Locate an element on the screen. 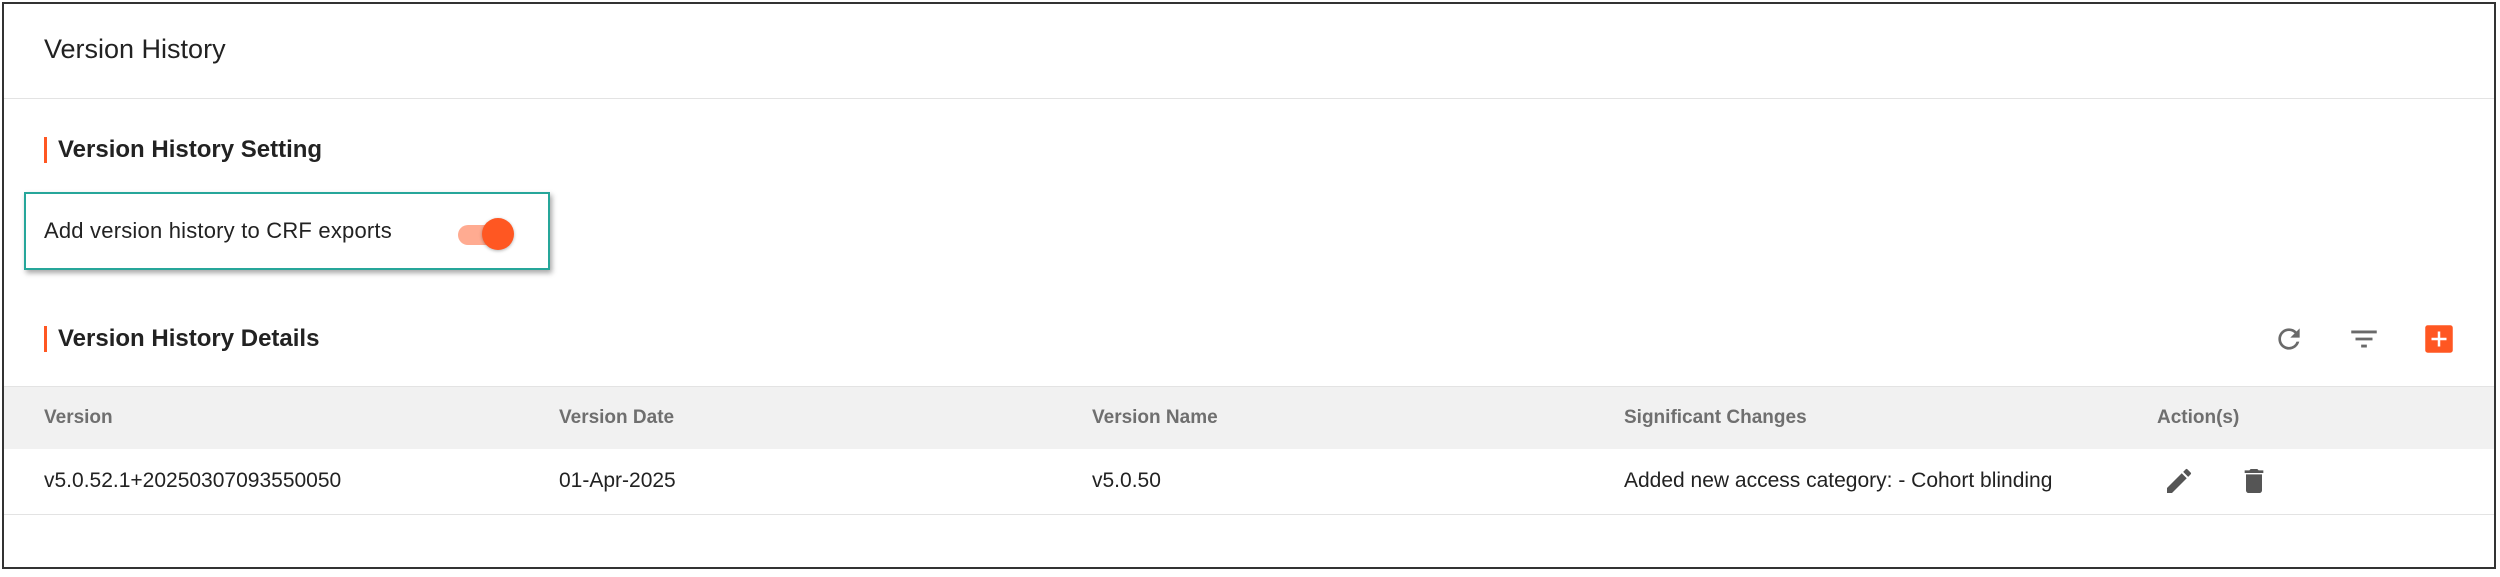  crf-export-setting: Add version history to CRF exports is located at coordinates (287, 231).